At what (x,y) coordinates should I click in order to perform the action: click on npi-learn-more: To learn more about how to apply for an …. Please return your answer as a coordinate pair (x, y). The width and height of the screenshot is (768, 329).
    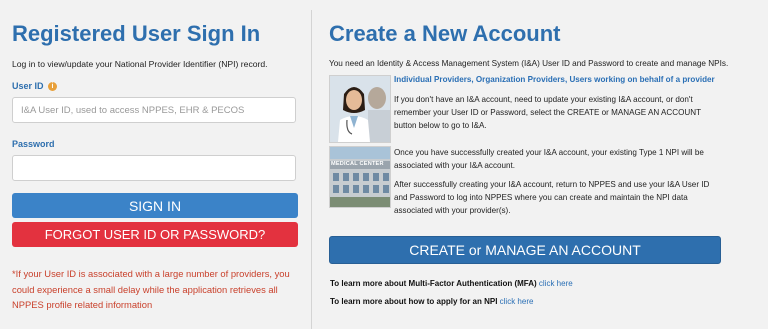
    Looking at the image, I should click on (431, 301).